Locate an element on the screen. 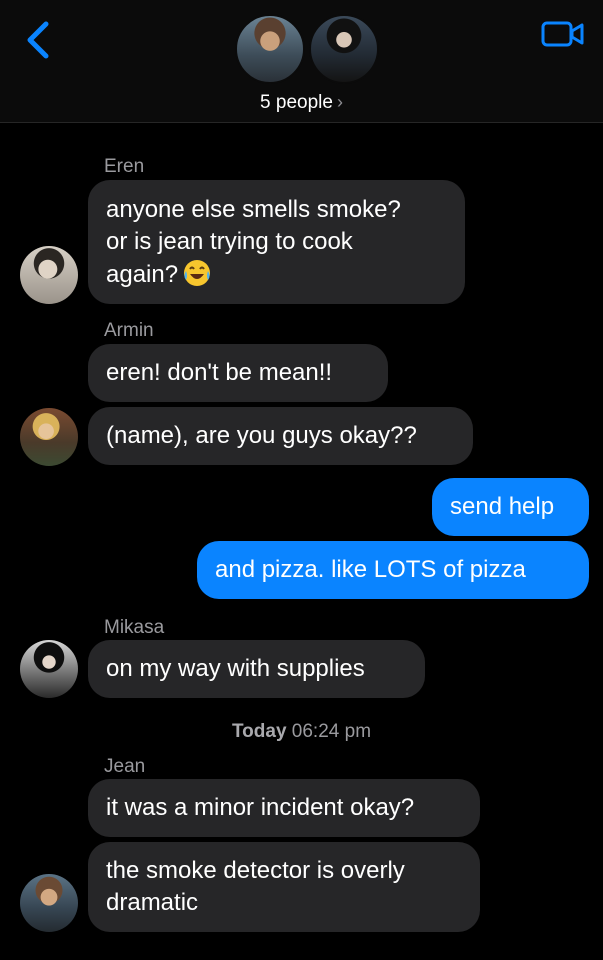 The image size is (603, 960). timestamp: Today 06:24 pm is located at coordinates (301, 732).